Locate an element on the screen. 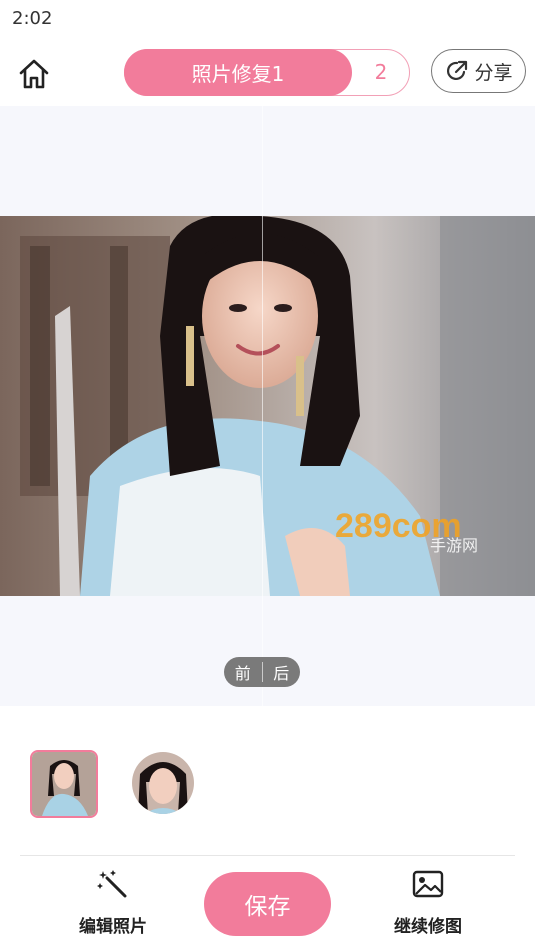  photo-tabs: 照片修复1 2 is located at coordinates (267, 72).